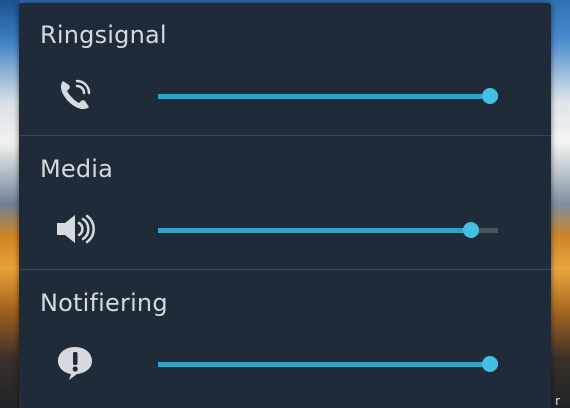 The width and height of the screenshot is (570, 408). I want to click on wallpaper-left-edge, so click(10, 204).